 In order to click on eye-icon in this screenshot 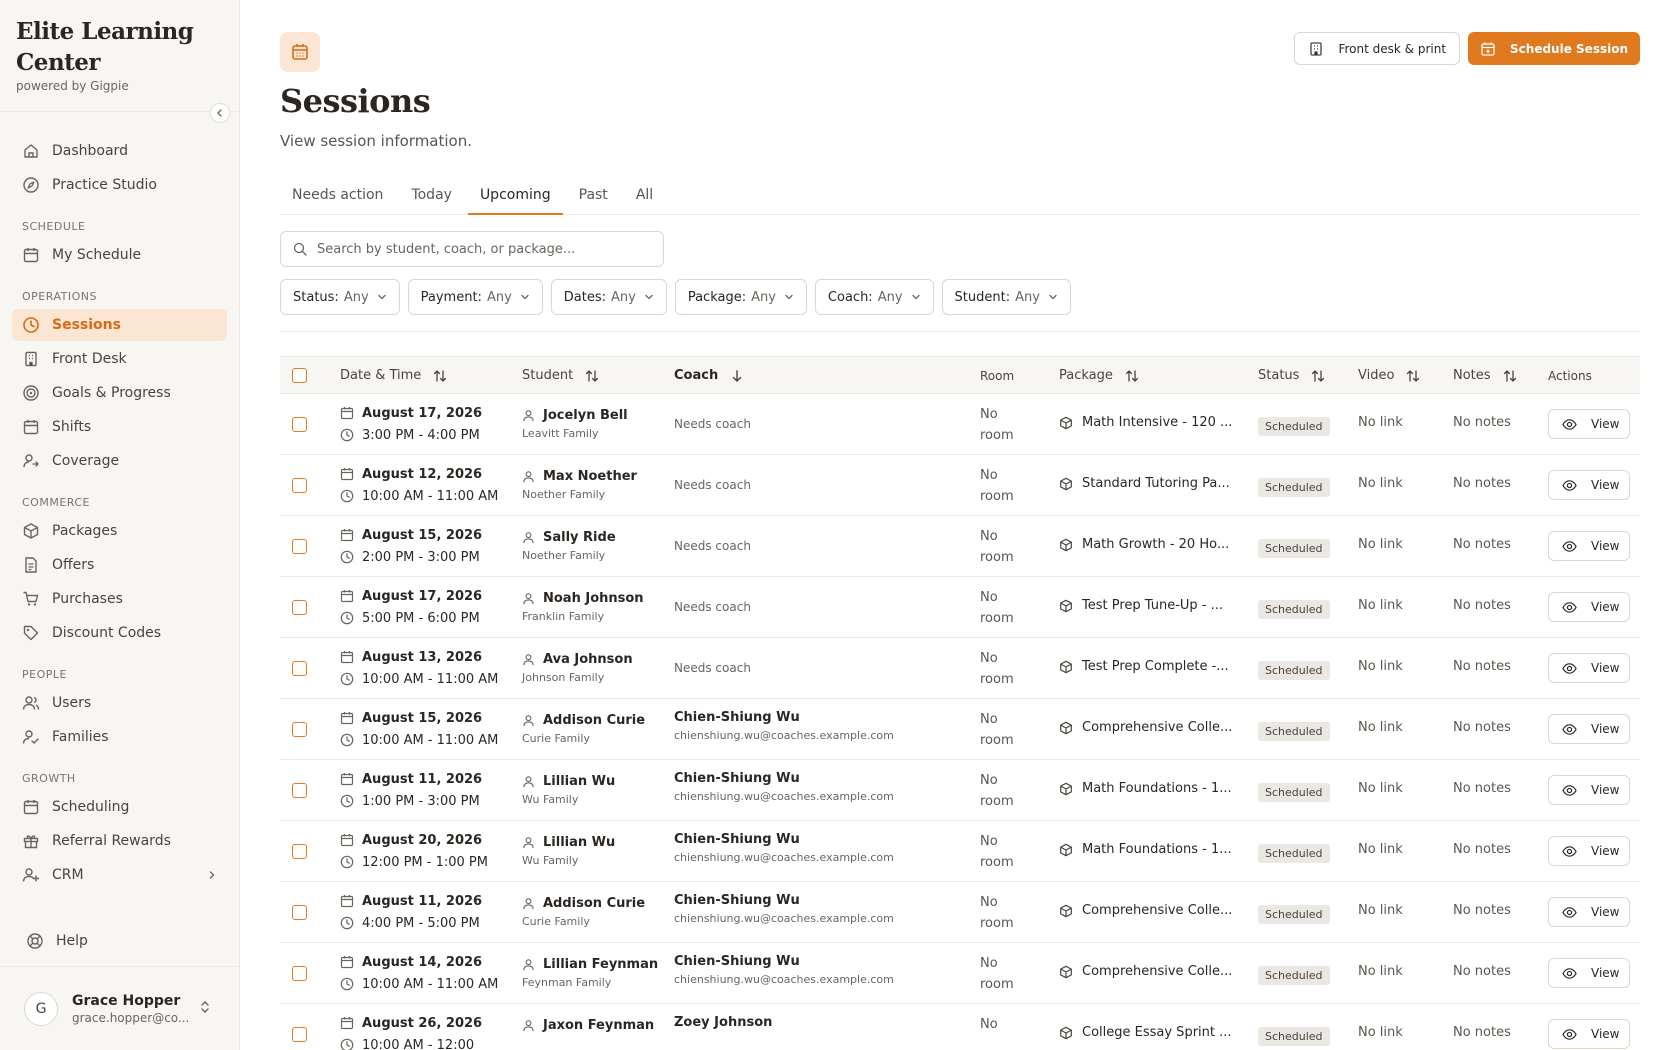, I will do `click(1569, 668)`.